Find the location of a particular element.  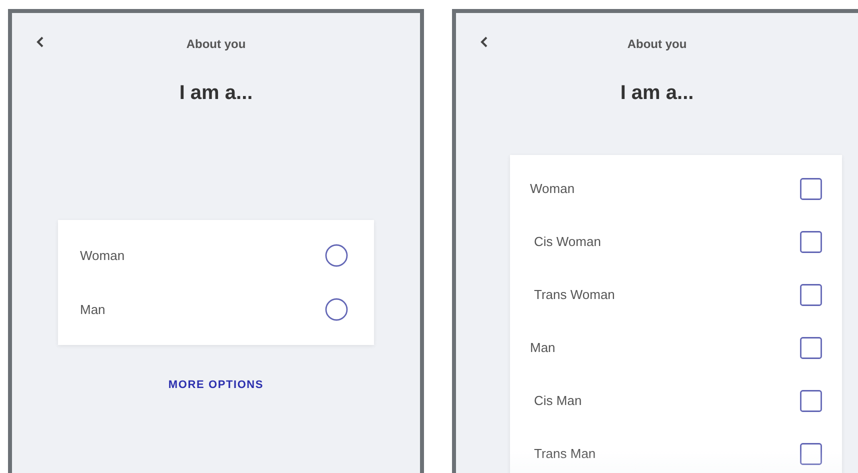

option-label: Trans Woman is located at coordinates (574, 294).